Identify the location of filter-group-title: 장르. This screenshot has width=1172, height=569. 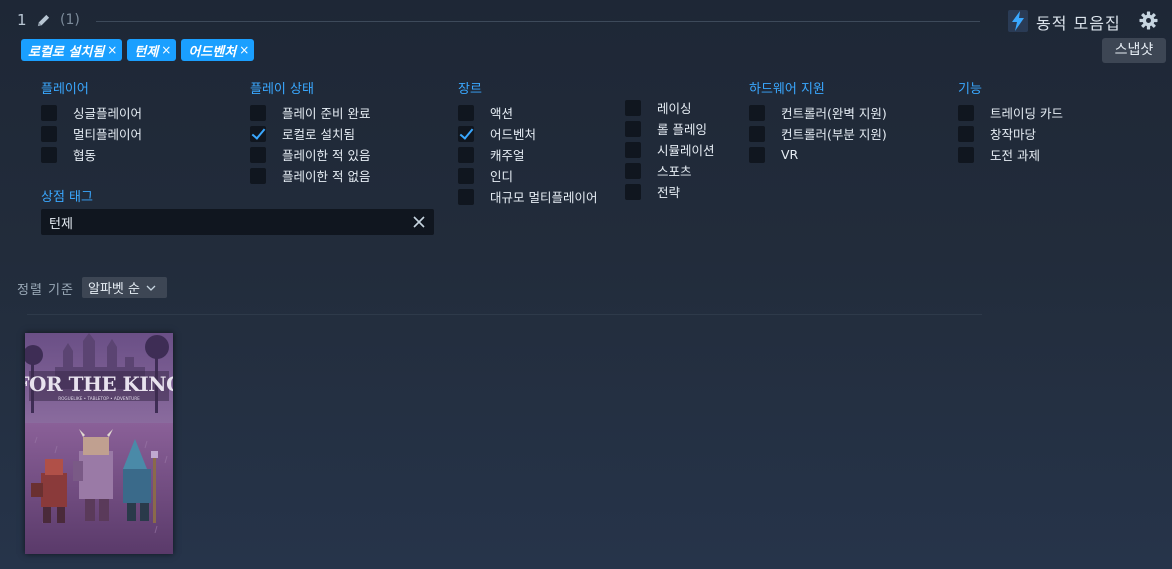
(470, 89).